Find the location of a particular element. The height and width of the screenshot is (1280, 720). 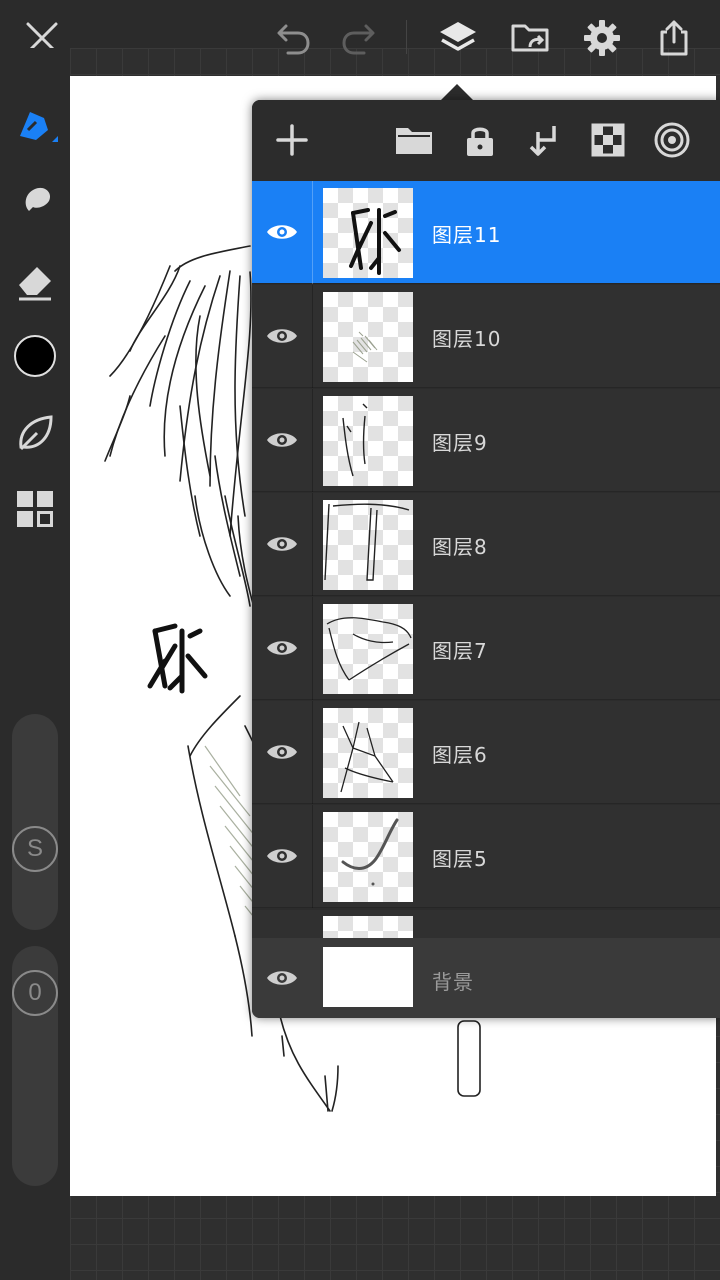

layer-row-6: 图层6 is located at coordinates (486, 752).